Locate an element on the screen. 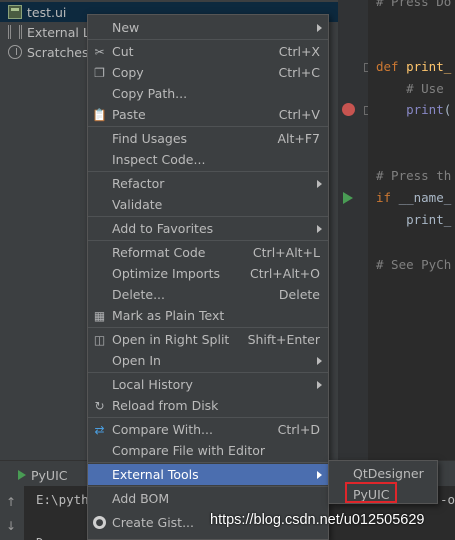 The width and height of the screenshot is (455, 540). menu-item-cut: ✂ Cut Ctrl+X is located at coordinates (208, 51).